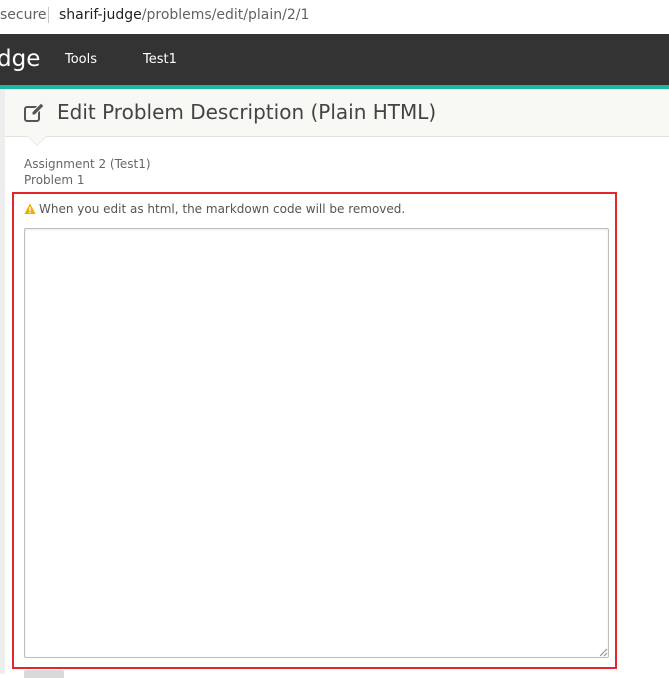 The width and height of the screenshot is (669, 678). Describe the element at coordinates (87, 172) in the screenshot. I see `context-info: Assignment 2 (Test1) Problem 1` at that location.